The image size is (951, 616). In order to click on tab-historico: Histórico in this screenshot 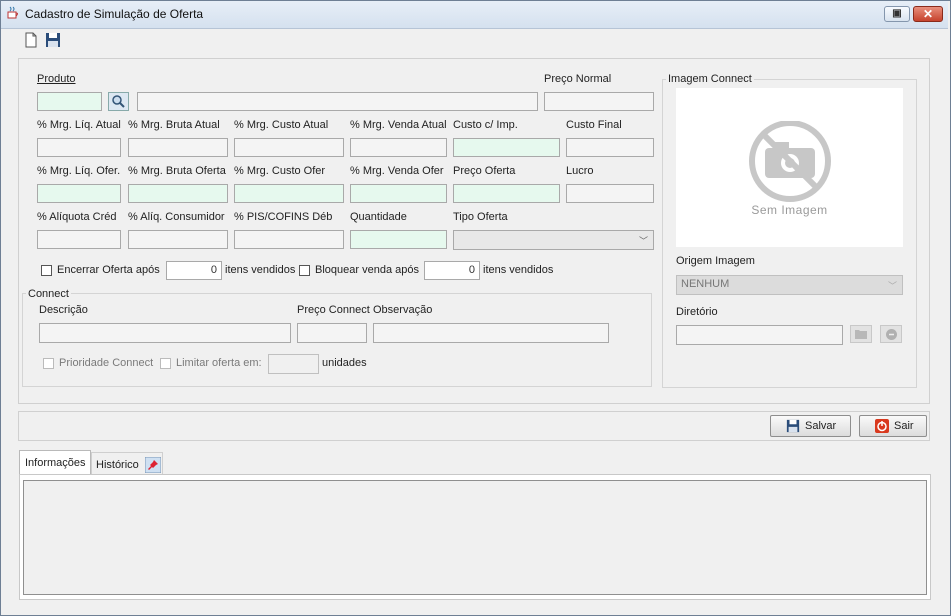, I will do `click(127, 464)`.